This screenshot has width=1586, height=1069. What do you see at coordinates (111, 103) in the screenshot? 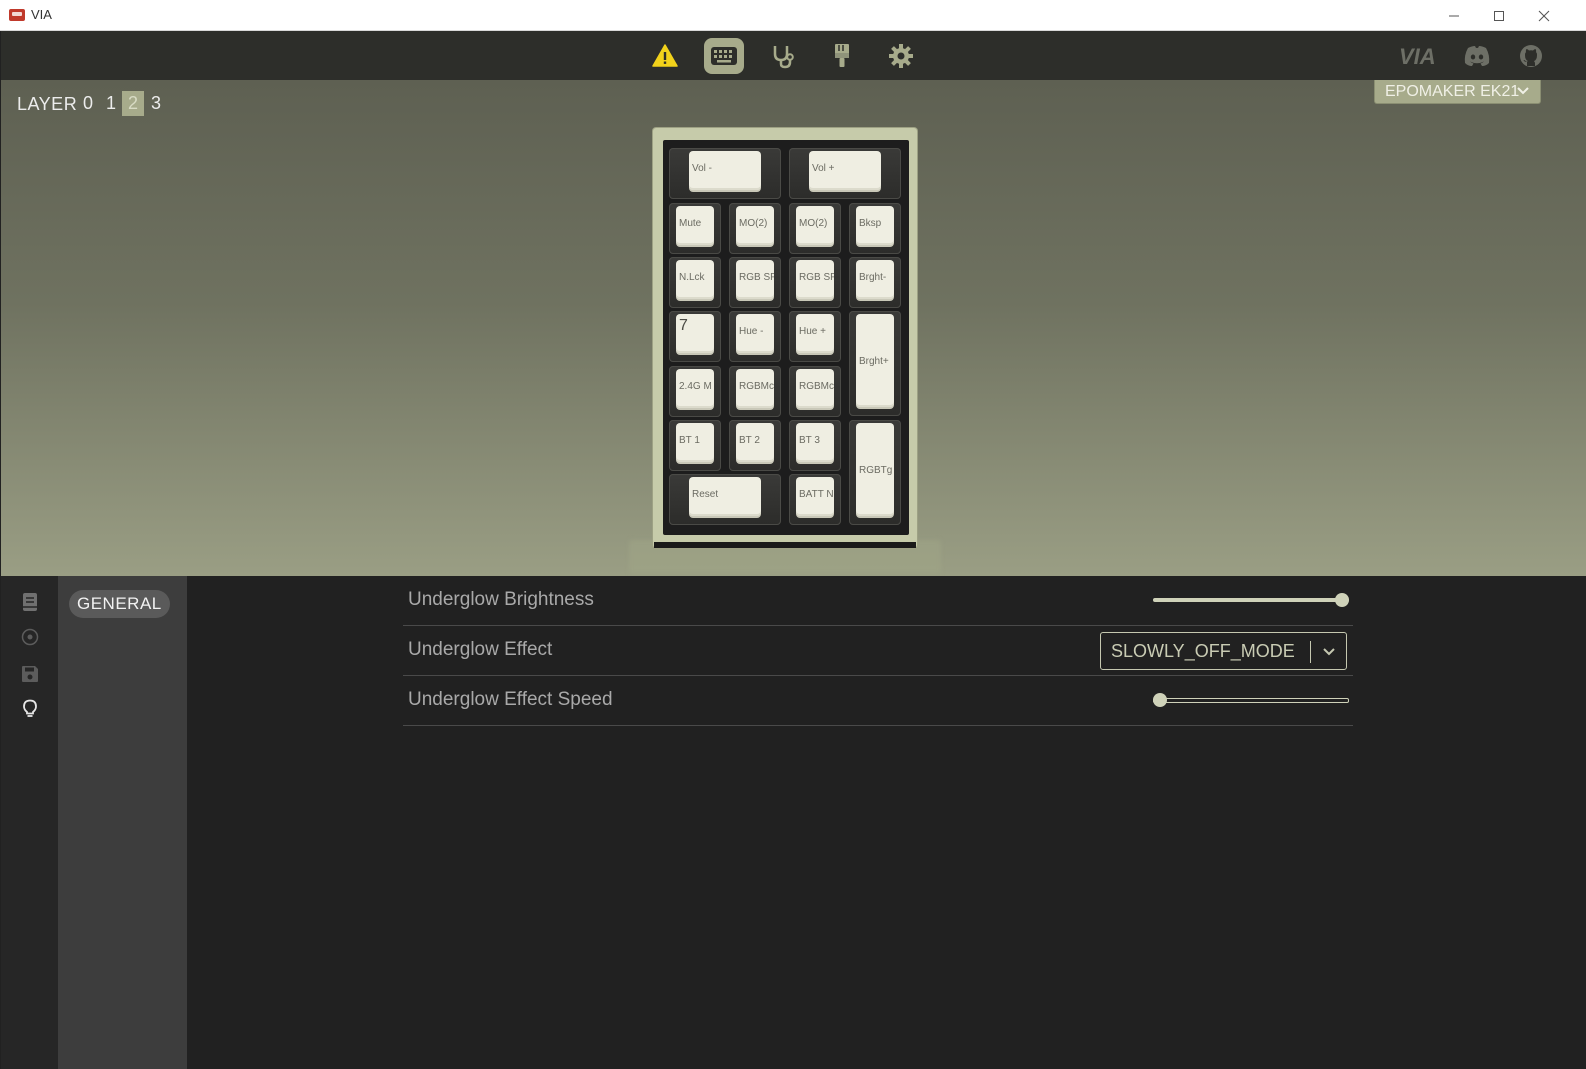
I see `layer-button-1: 1` at bounding box center [111, 103].